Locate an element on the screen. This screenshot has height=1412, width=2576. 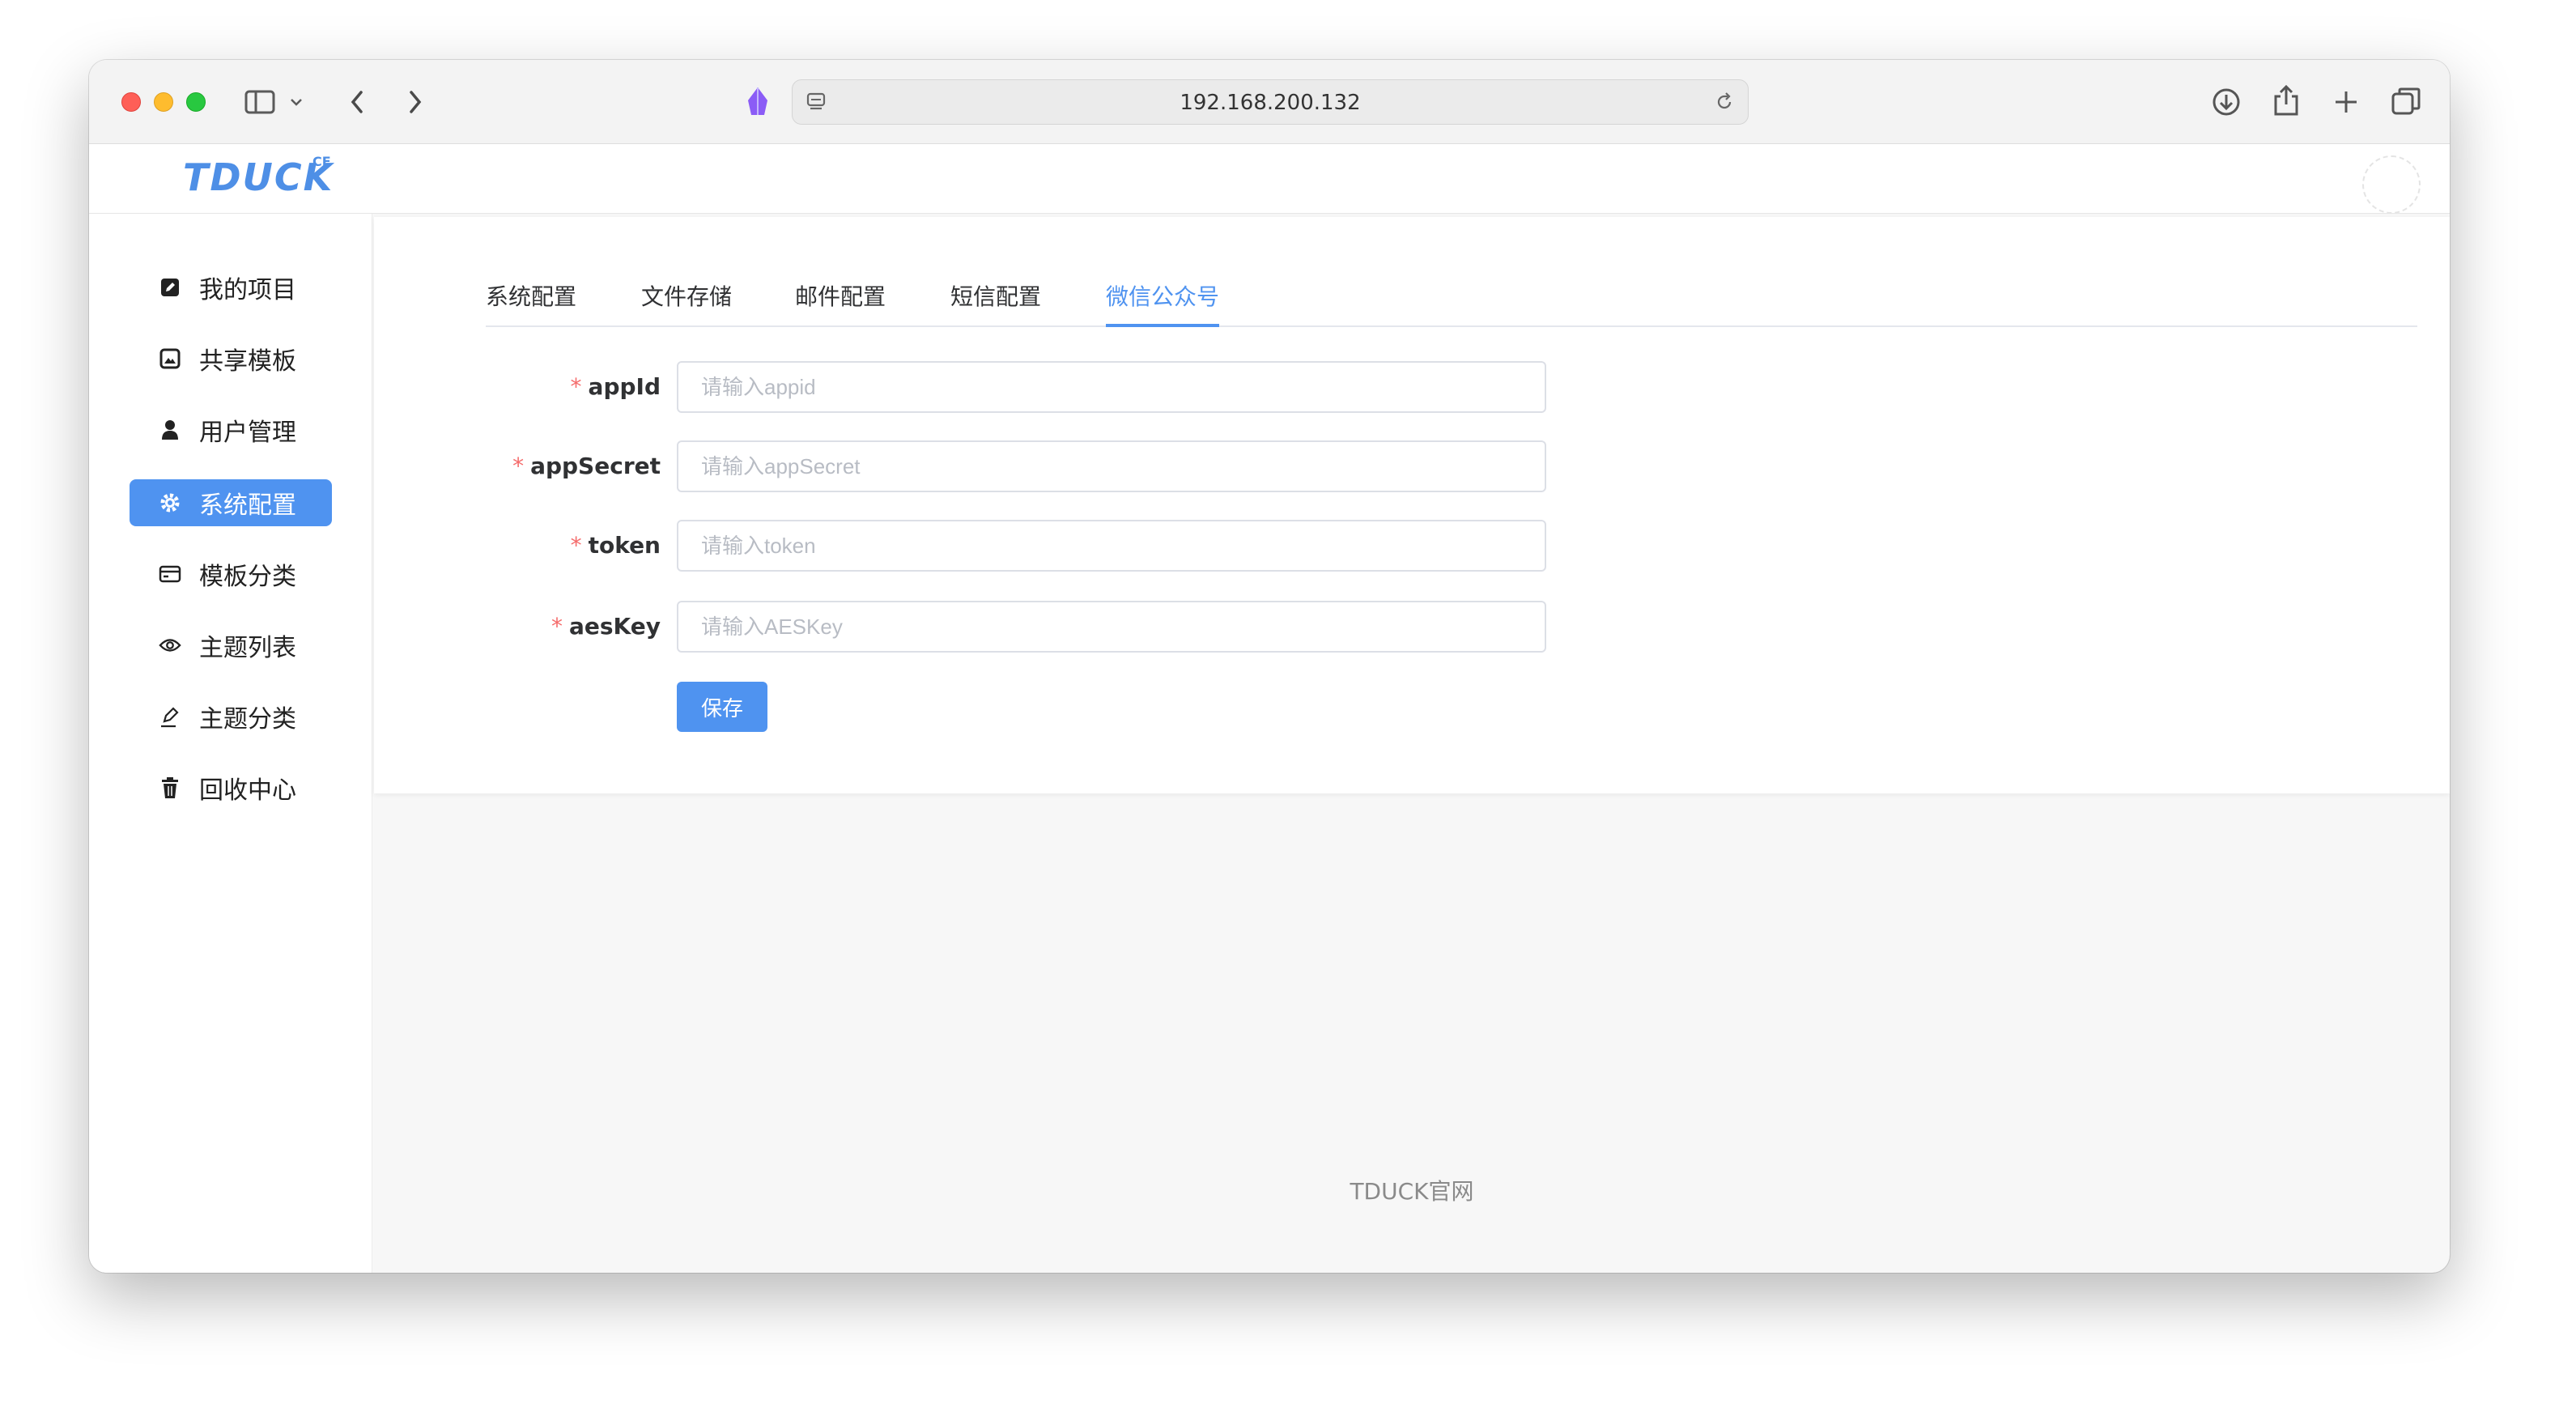
token-input is located at coordinates (1111, 546).